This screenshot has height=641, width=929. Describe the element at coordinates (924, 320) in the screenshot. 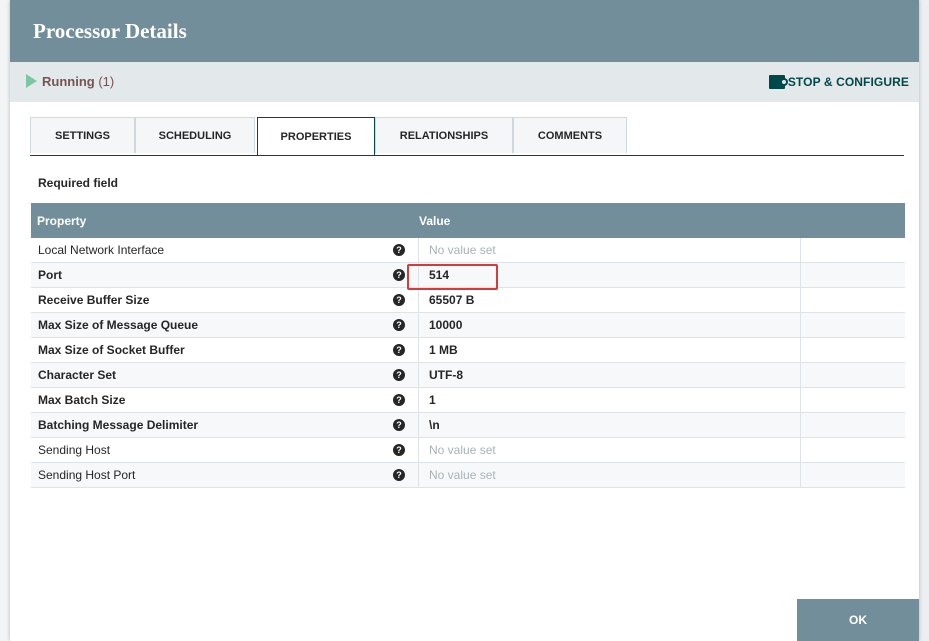

I see `background-right-strip` at that location.